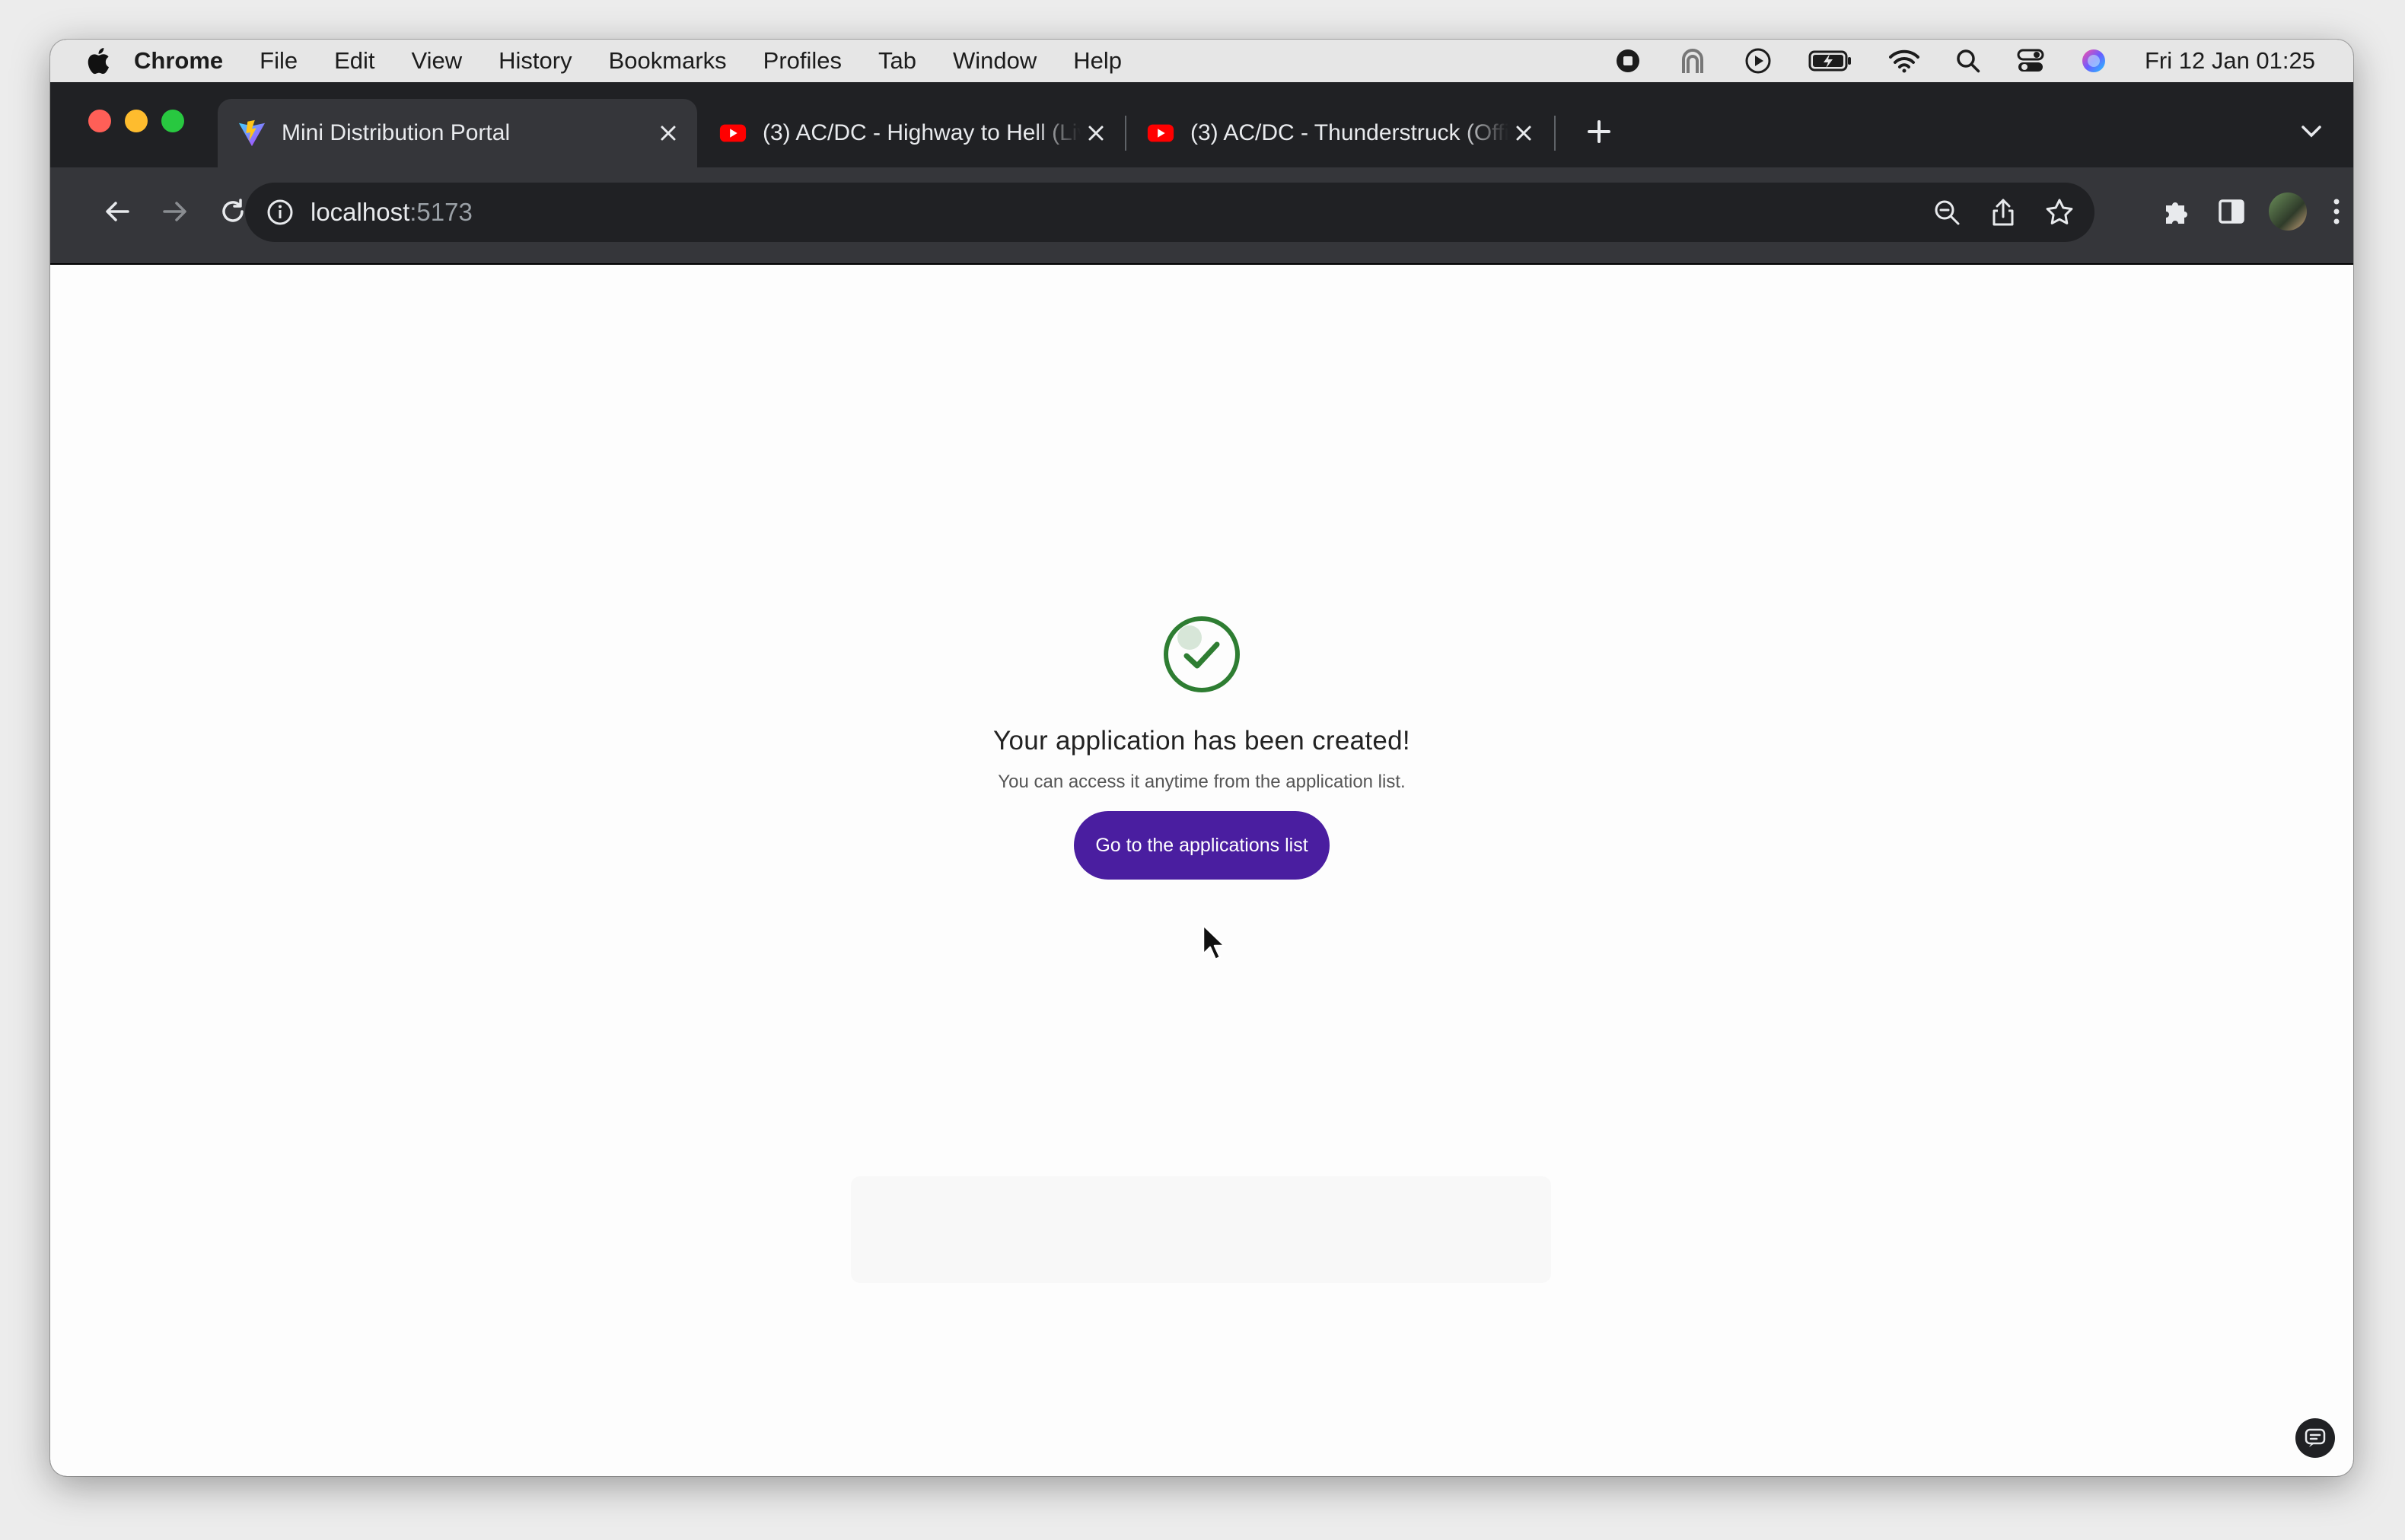 The height and width of the screenshot is (1540, 2405). Describe the element at coordinates (1214, 943) in the screenshot. I see `mouse-cursor-icon` at that location.